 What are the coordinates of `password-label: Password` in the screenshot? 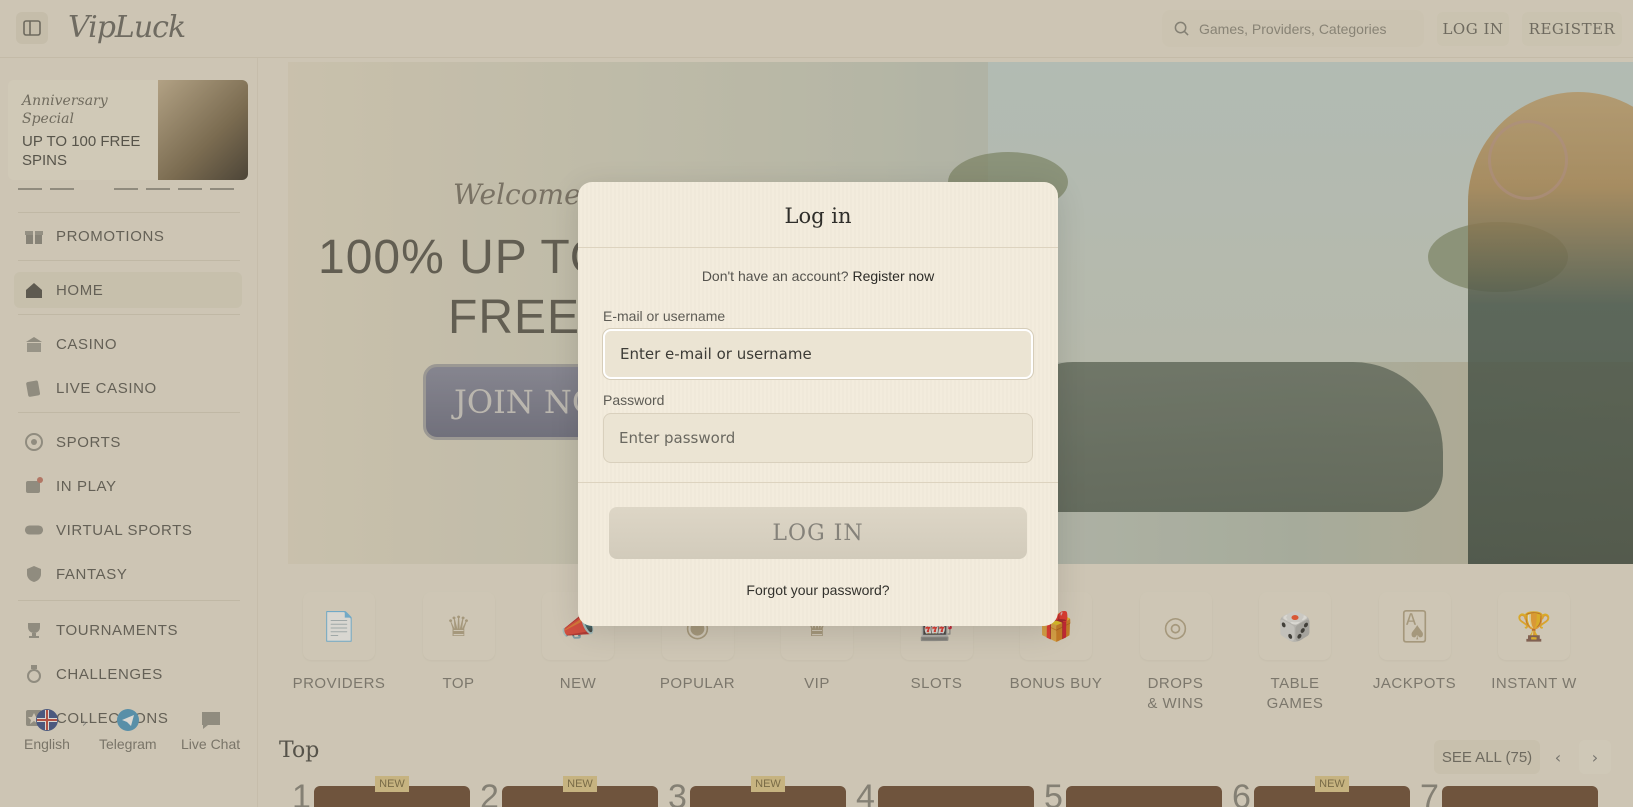 It's located at (634, 400).